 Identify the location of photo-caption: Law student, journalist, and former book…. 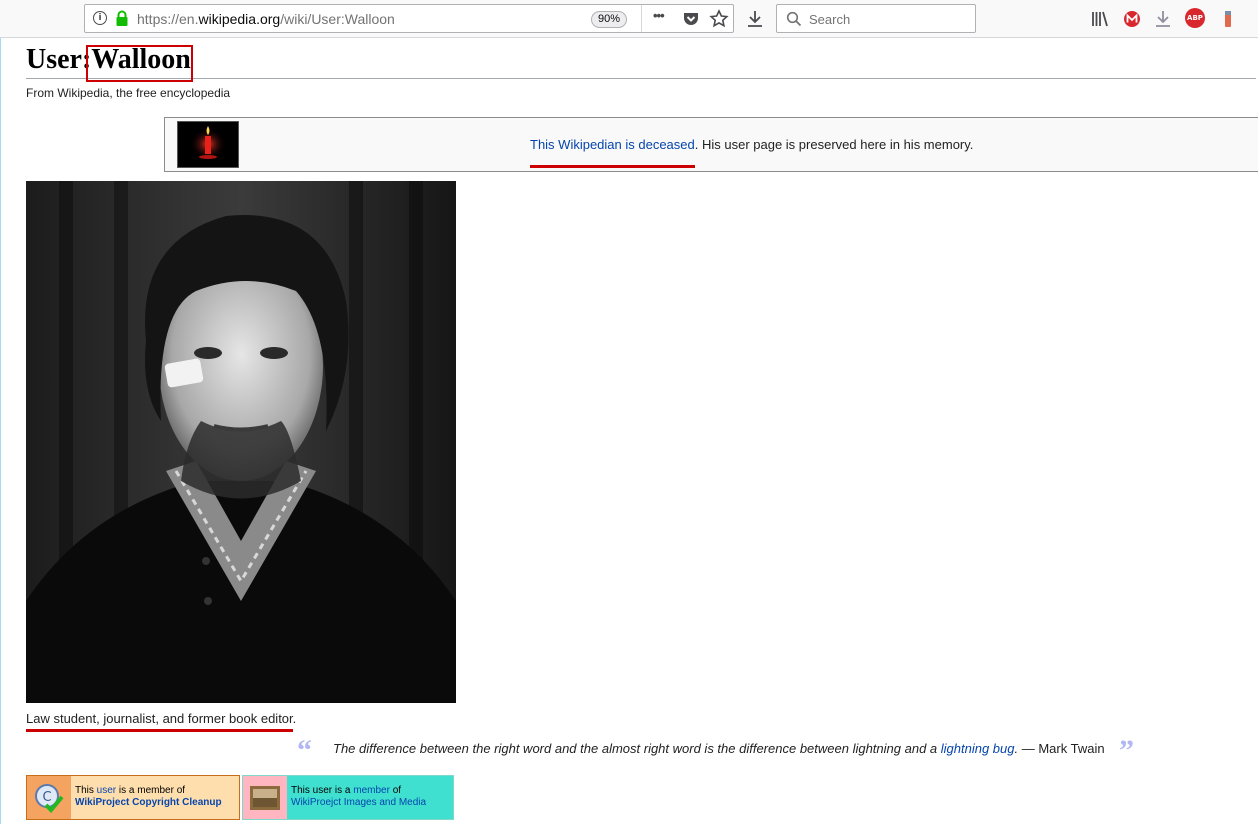
(161, 718).